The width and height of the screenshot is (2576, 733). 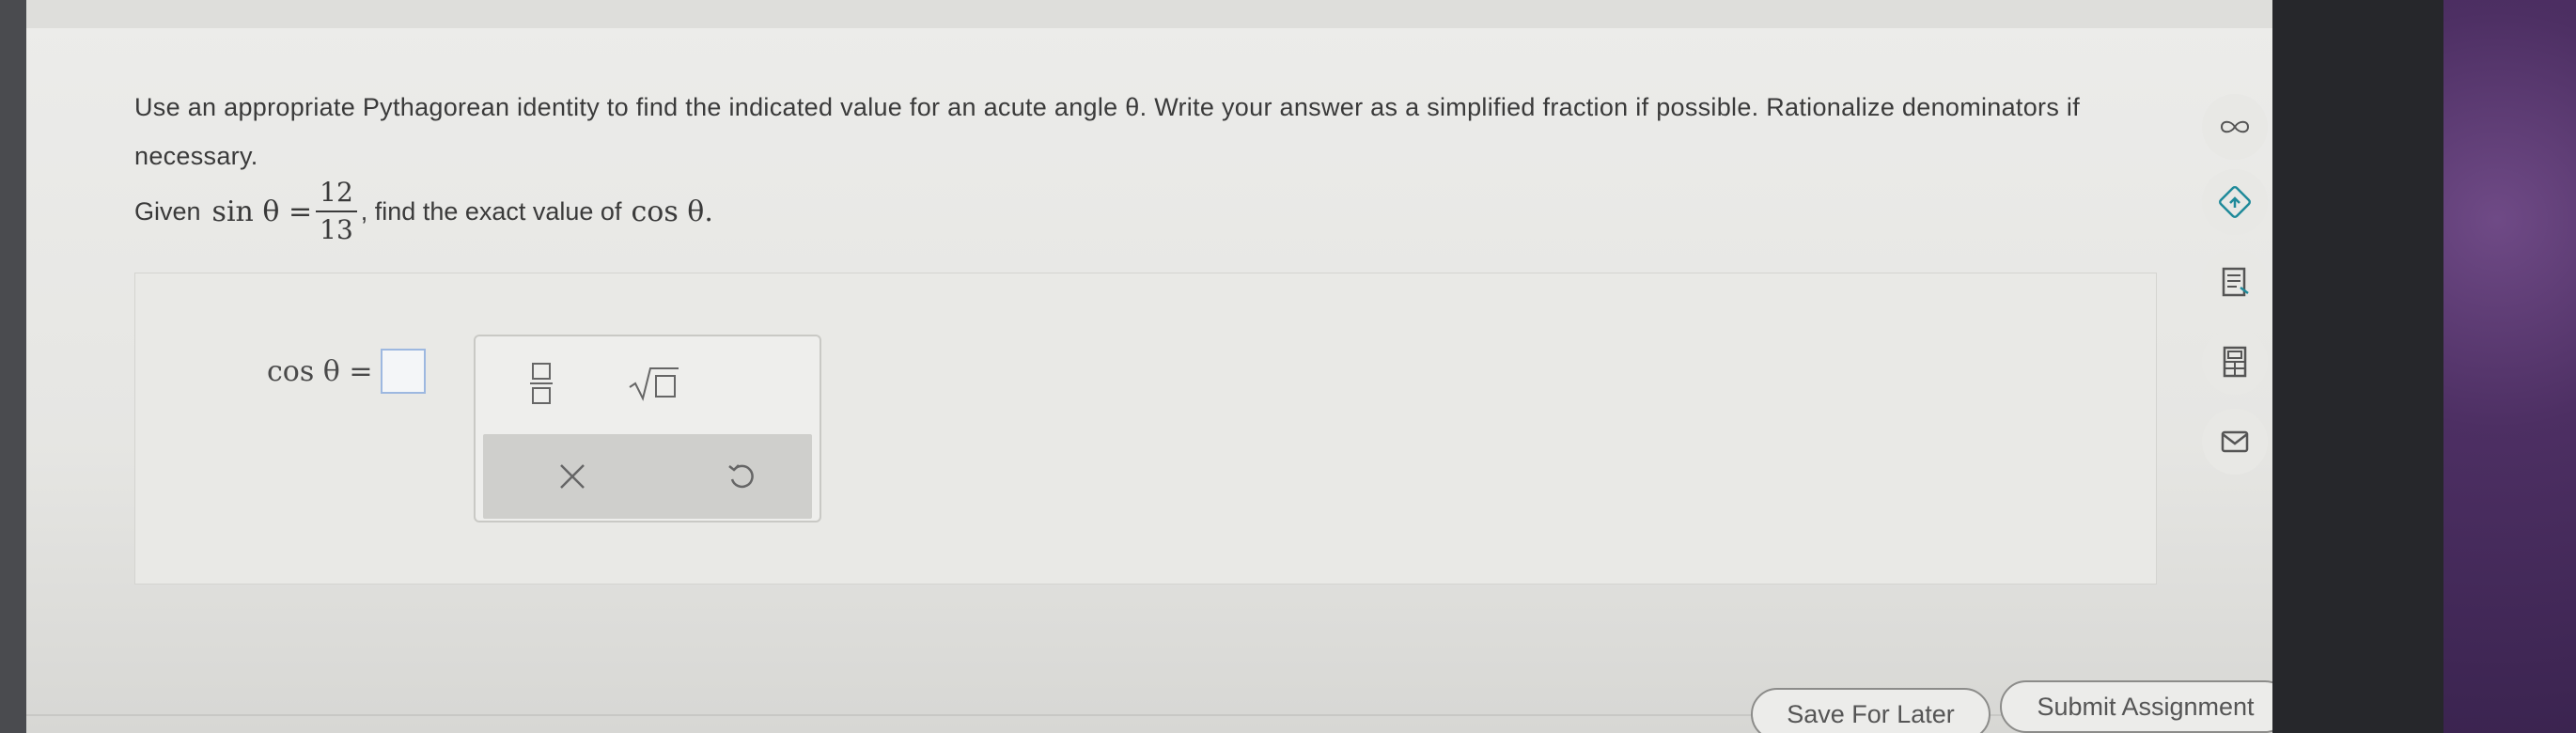 I want to click on message-icon, so click(x=2235, y=441).